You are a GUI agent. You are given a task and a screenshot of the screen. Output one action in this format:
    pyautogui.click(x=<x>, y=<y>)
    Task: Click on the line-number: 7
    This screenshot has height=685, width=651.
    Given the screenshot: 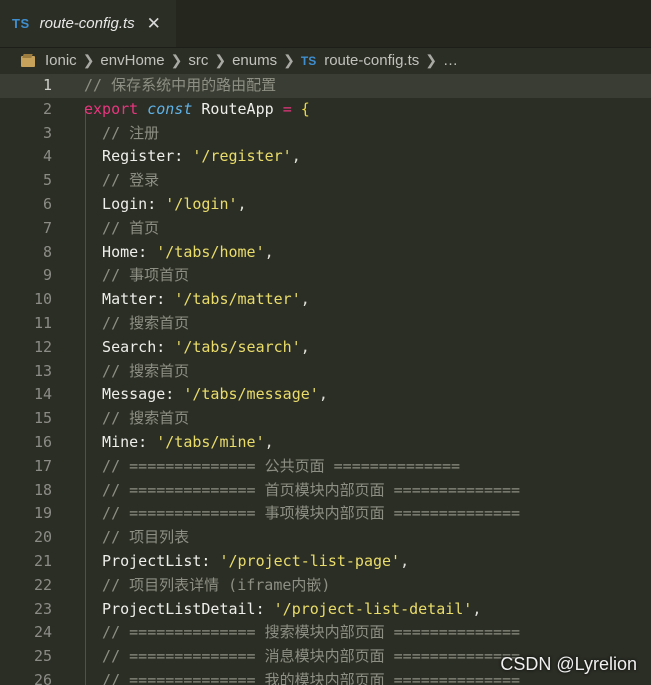 What is the action you would take?
    pyautogui.click(x=47, y=227)
    